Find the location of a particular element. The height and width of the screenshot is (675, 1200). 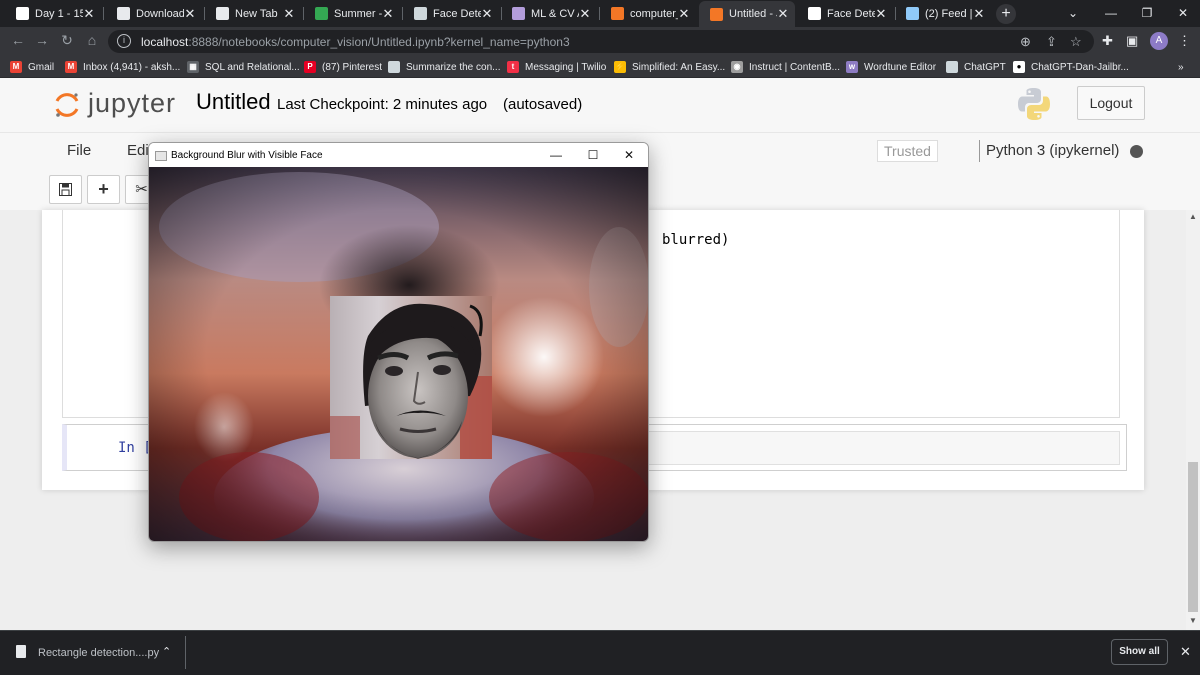

bookmark-favicon-icon: ● is located at coordinates (1019, 67).